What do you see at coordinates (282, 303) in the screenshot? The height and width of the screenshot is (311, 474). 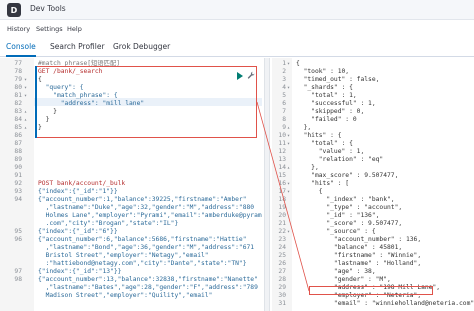 I see `line-number: 31` at bounding box center [282, 303].